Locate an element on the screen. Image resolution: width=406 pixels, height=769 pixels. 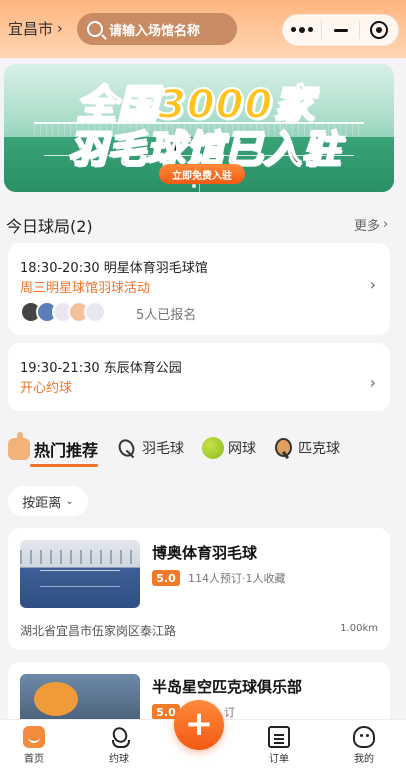
more-label: 更多 is located at coordinates (367, 226).